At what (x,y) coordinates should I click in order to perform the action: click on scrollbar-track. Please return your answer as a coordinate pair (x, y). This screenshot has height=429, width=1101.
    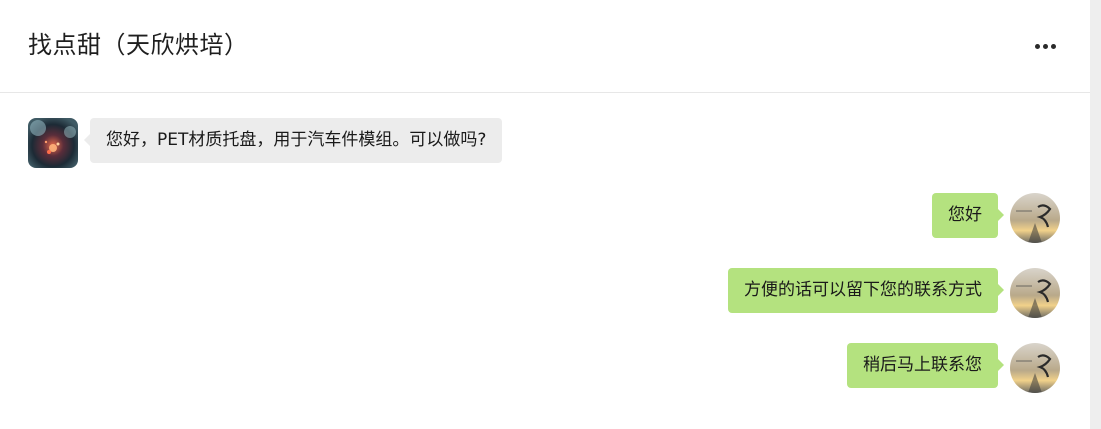
    Looking at the image, I should click on (1095, 214).